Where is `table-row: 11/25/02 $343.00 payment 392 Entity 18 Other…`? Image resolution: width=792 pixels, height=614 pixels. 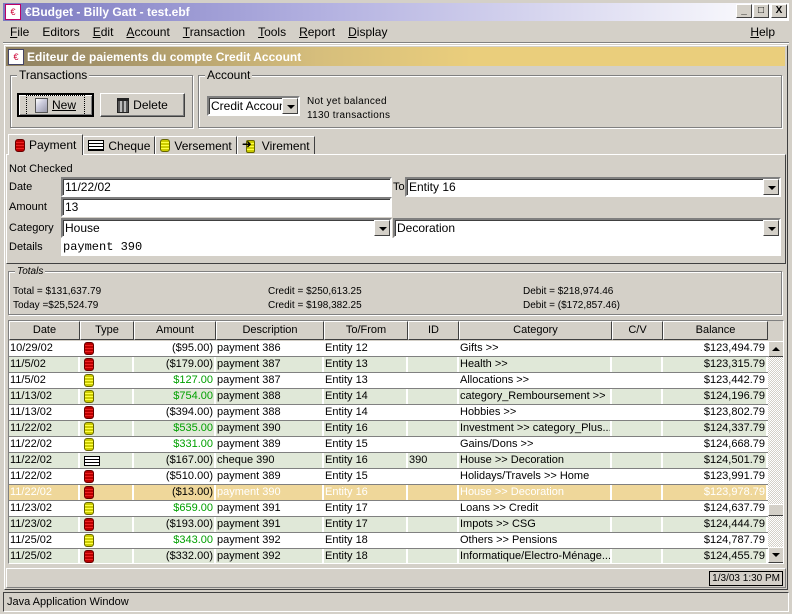
table-row: 11/25/02 $343.00 payment 392 Entity 18 Other… is located at coordinates (388, 541).